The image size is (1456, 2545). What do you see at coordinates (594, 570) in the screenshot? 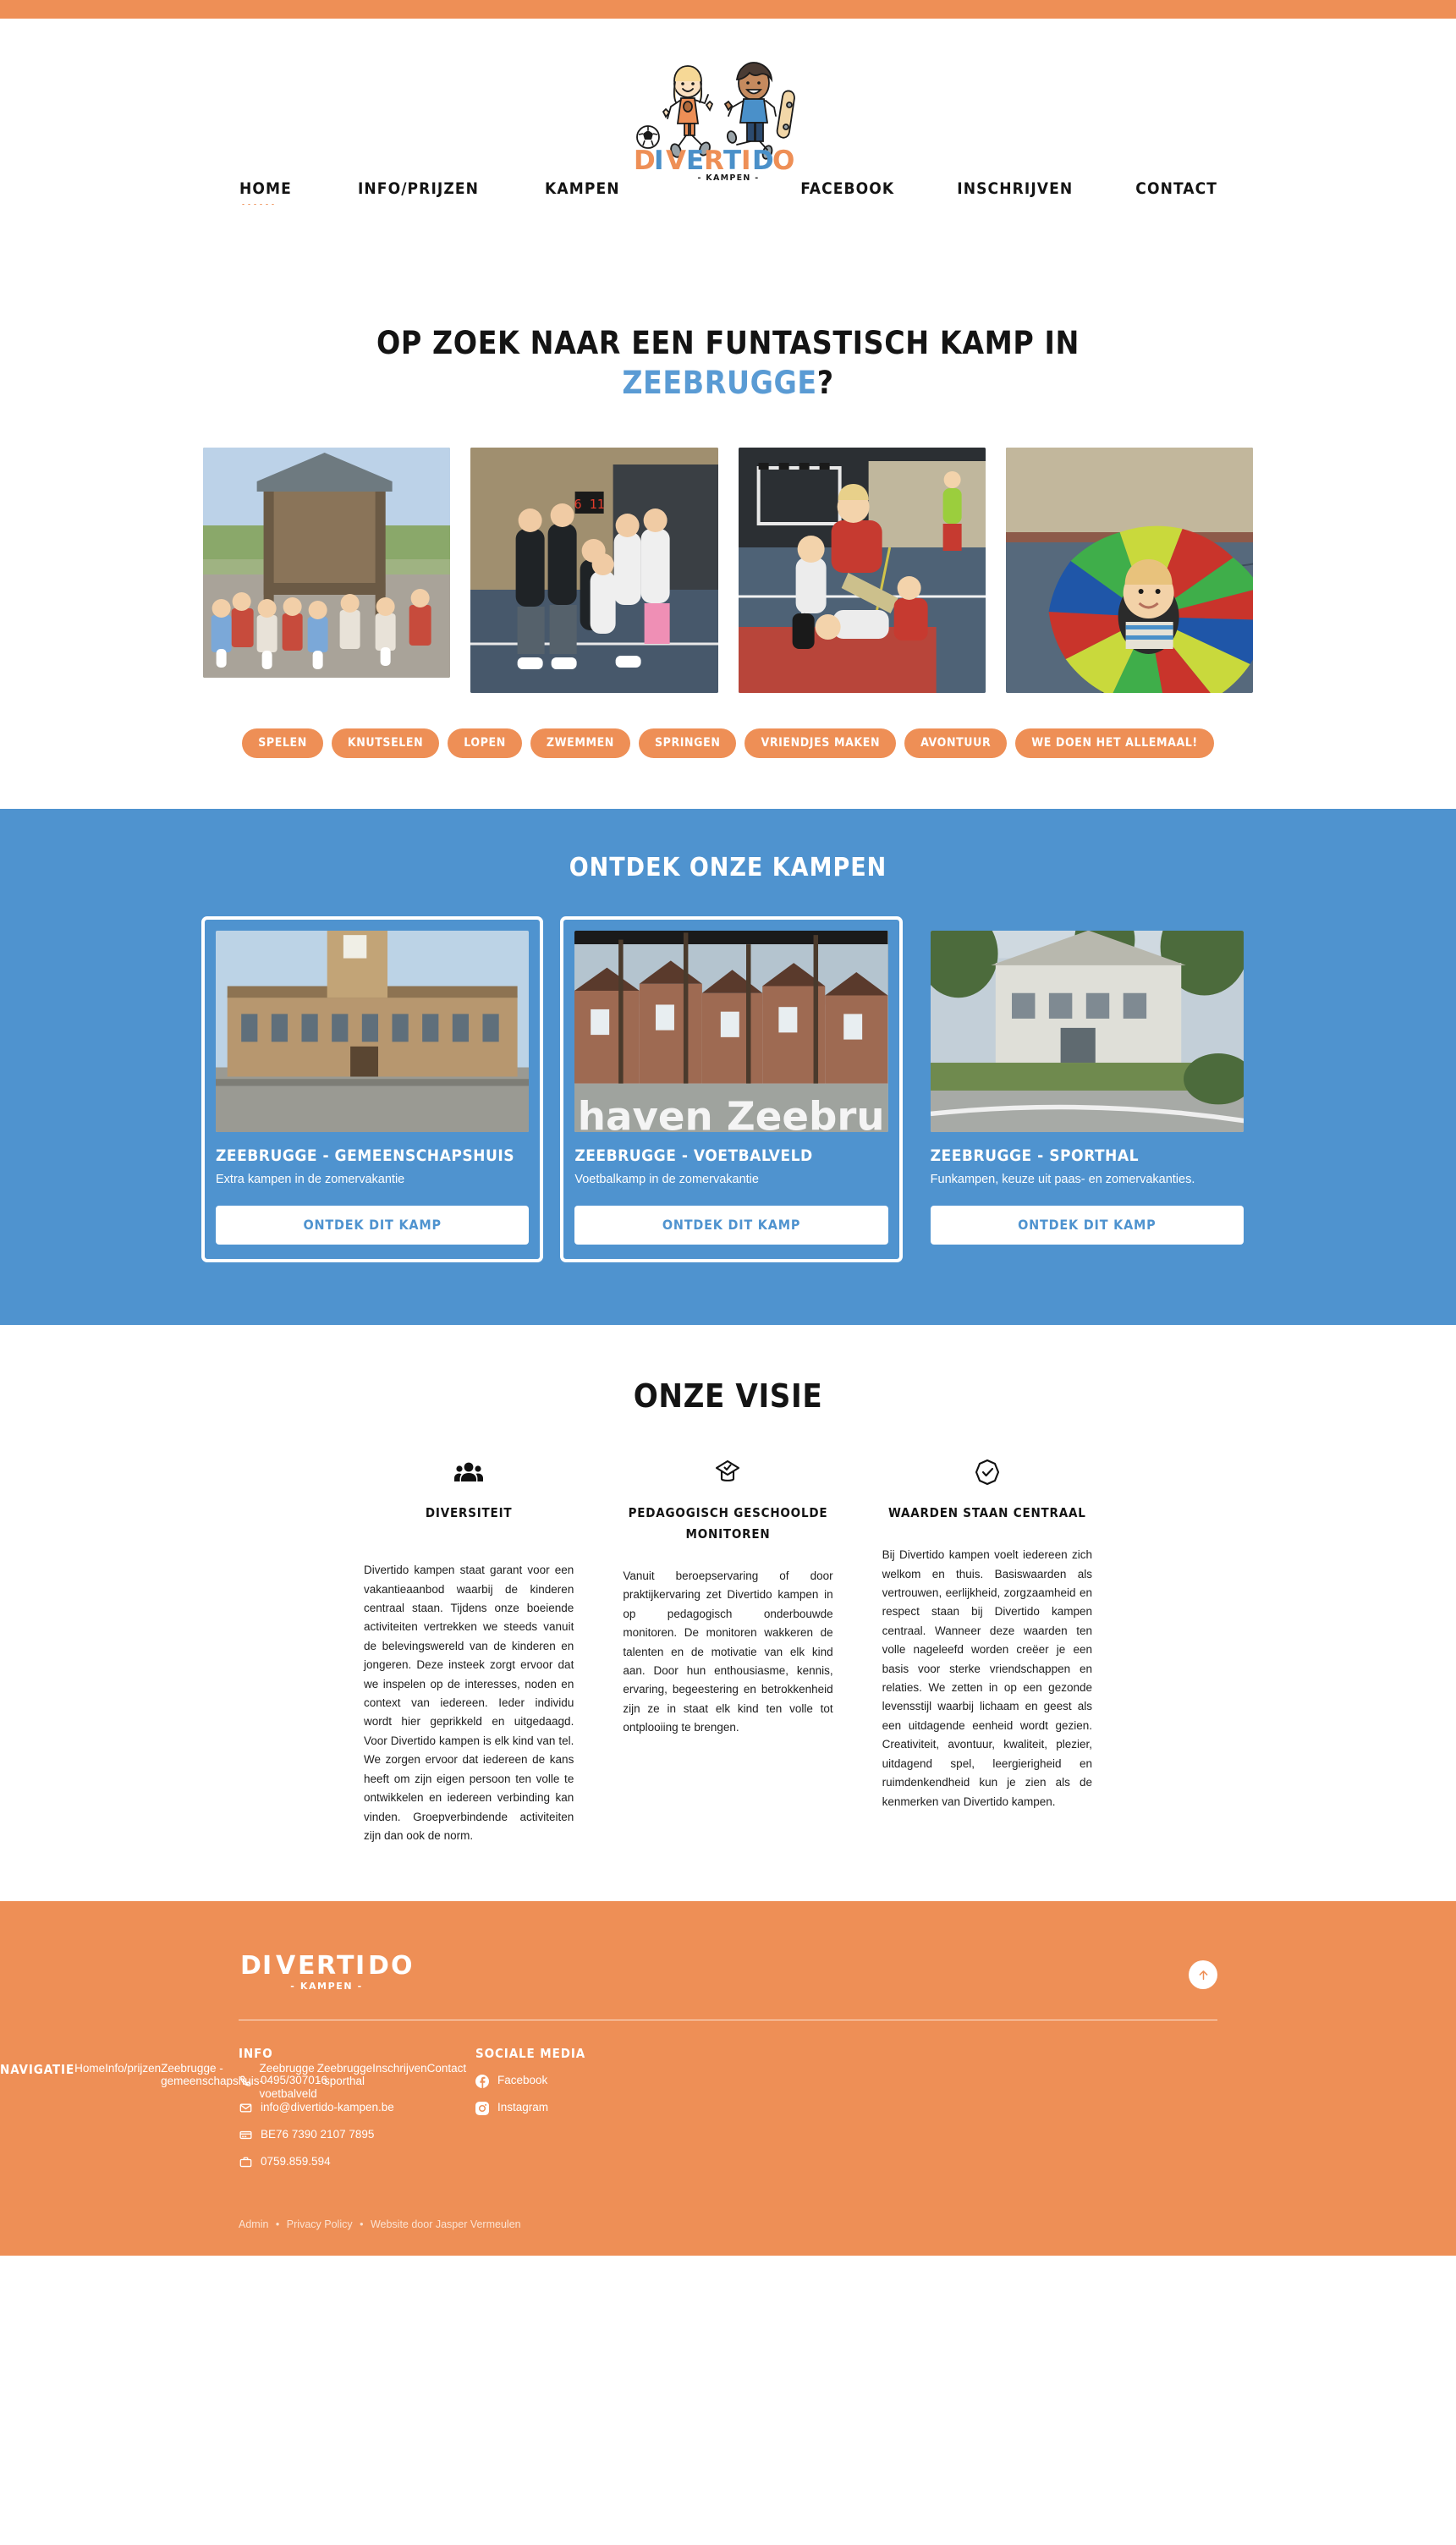
I see `hero-photo-monitoren: 6 11` at bounding box center [594, 570].